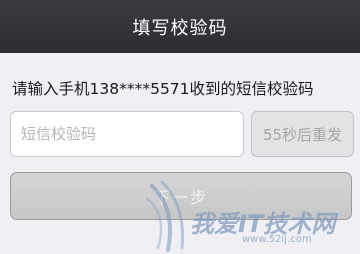 Image resolution: width=360 pixels, height=254 pixels. What do you see at coordinates (277, 239) in the screenshot?
I see `watermark-url: www.52ij.com` at bounding box center [277, 239].